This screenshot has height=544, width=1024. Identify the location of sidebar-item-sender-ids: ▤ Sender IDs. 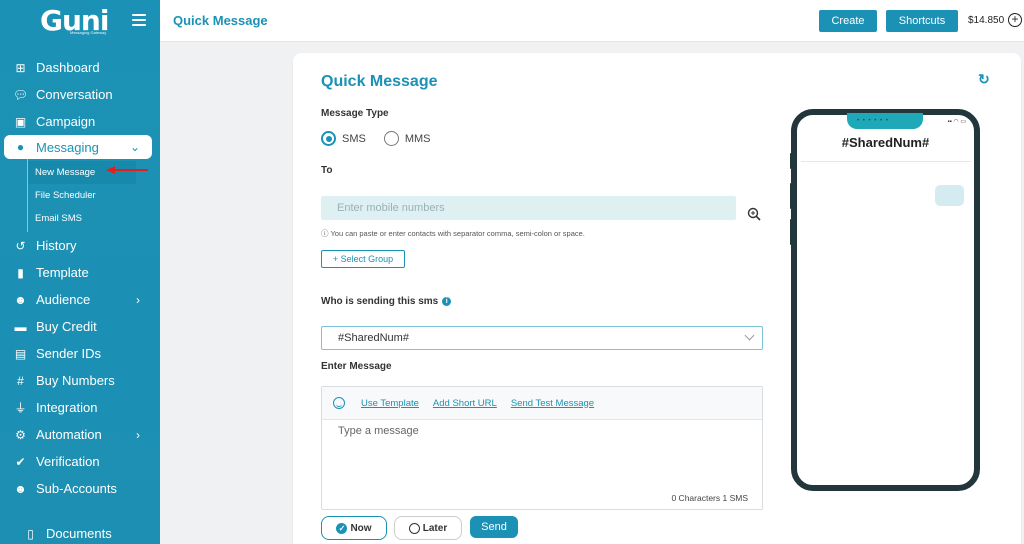
(80, 353).